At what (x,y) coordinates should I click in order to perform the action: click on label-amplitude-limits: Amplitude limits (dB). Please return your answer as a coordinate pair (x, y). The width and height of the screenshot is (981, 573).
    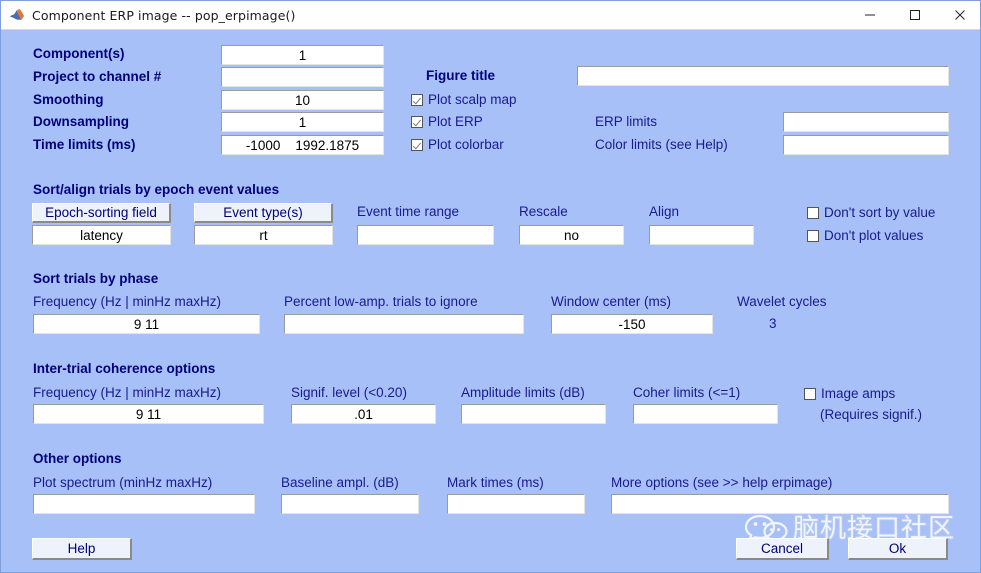
    Looking at the image, I should click on (523, 392).